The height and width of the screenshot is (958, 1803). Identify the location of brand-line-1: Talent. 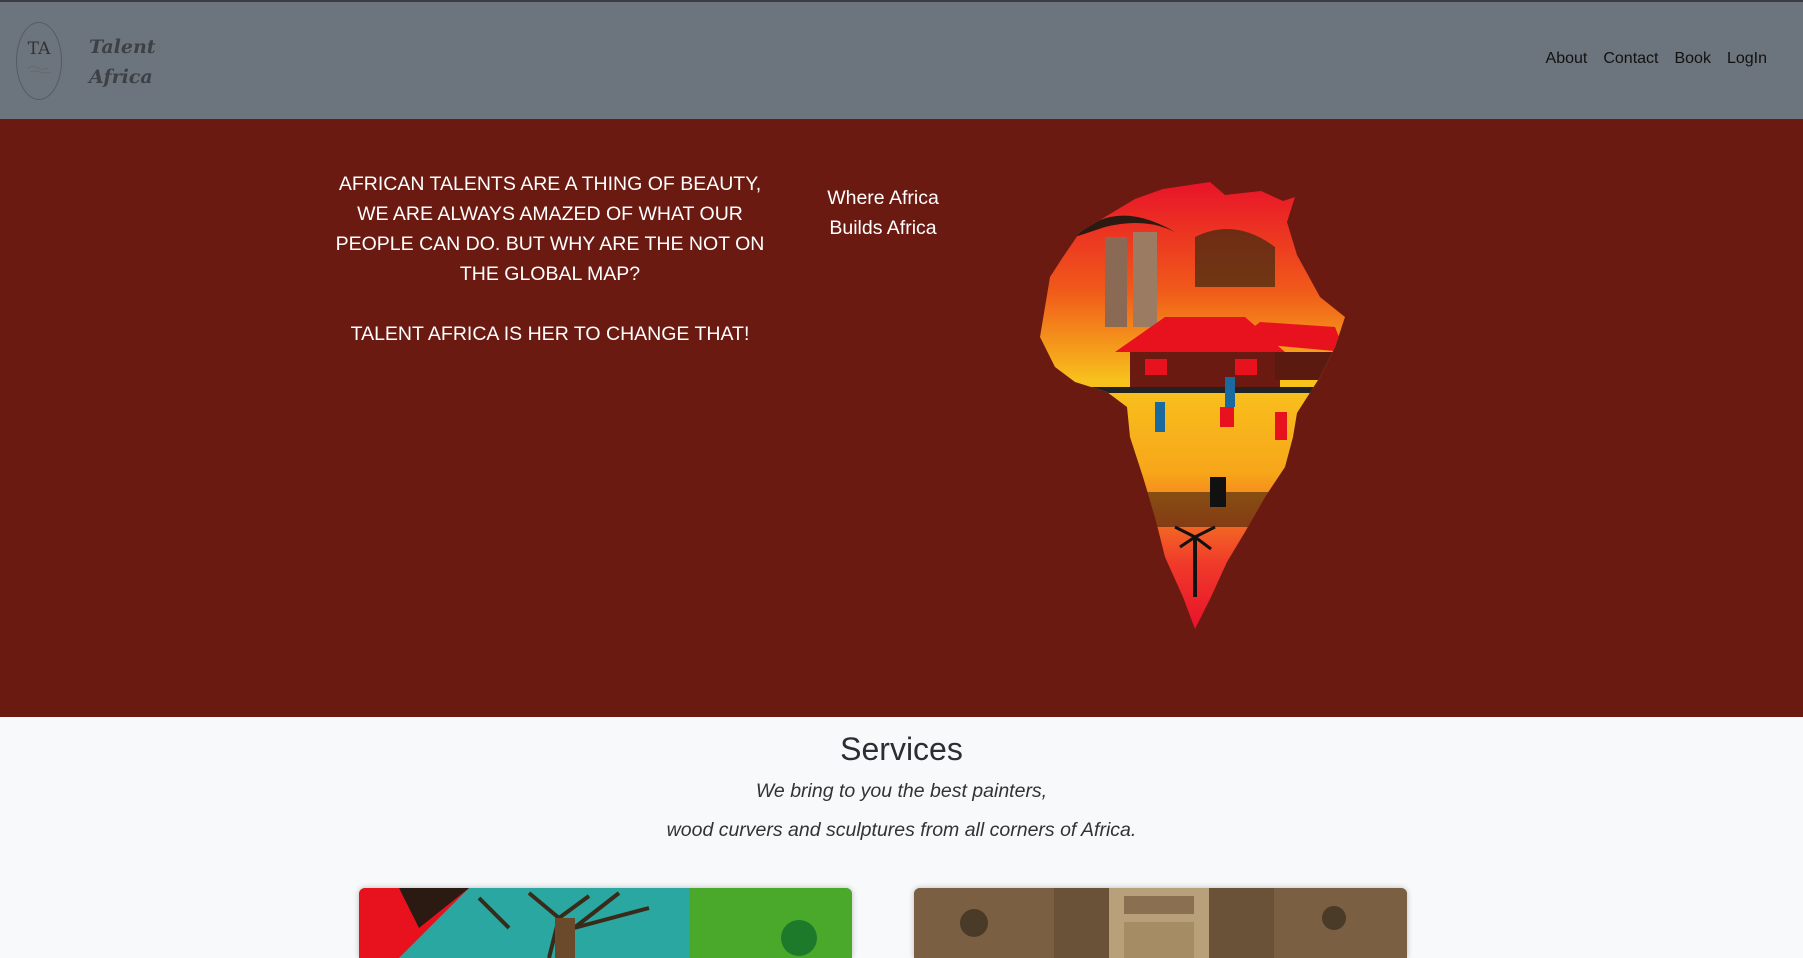
(122, 47).